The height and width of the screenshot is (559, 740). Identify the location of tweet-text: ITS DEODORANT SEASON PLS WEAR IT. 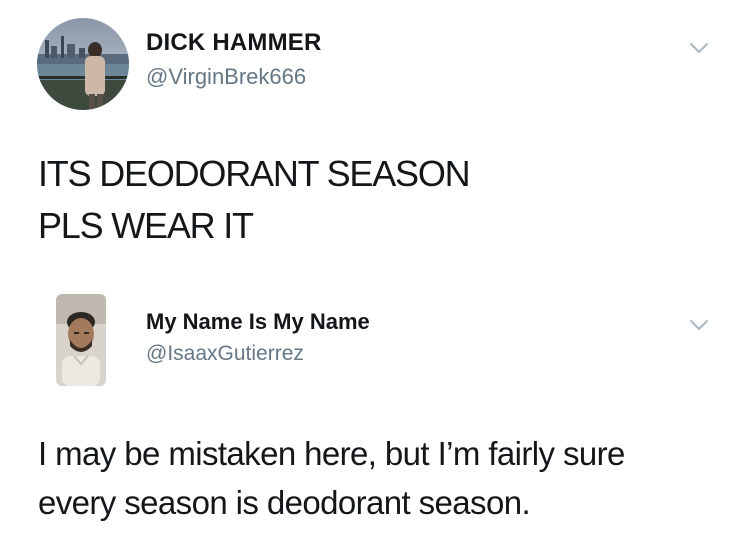
(254, 200).